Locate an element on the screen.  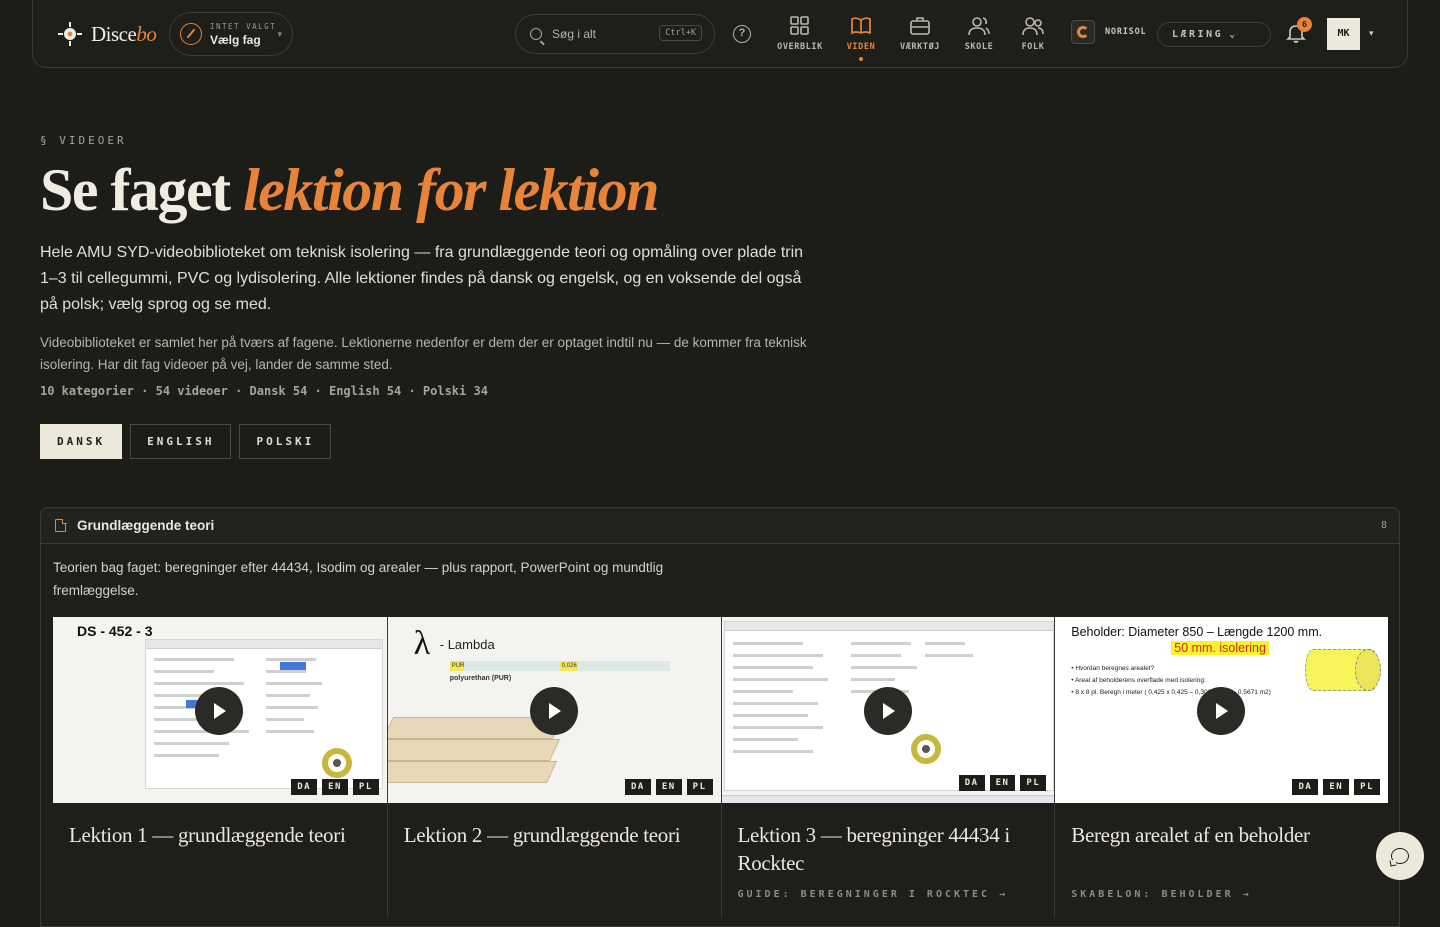
language-button-polski: POLSKI is located at coordinates (285, 441).